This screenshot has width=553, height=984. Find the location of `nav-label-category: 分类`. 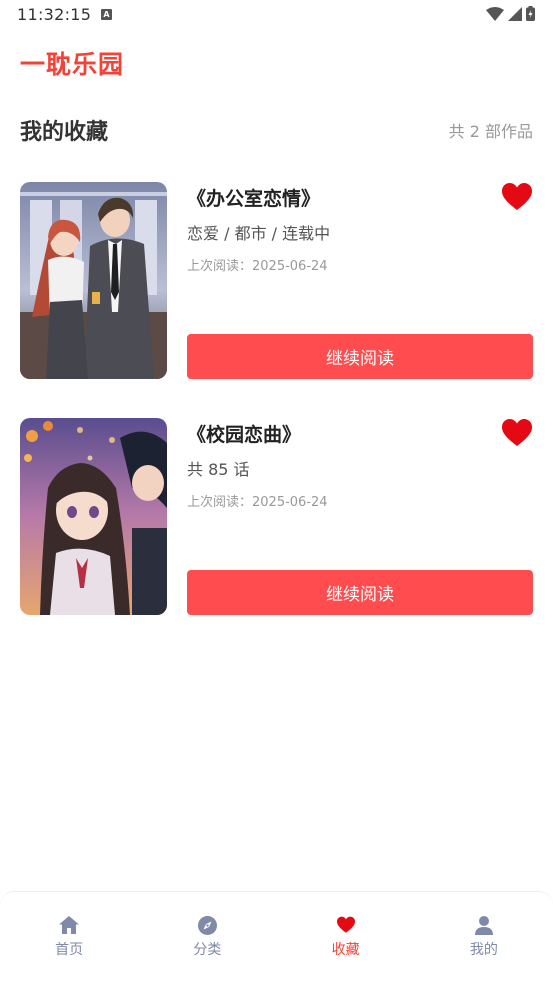

nav-label-category: 分类 is located at coordinates (207, 950).